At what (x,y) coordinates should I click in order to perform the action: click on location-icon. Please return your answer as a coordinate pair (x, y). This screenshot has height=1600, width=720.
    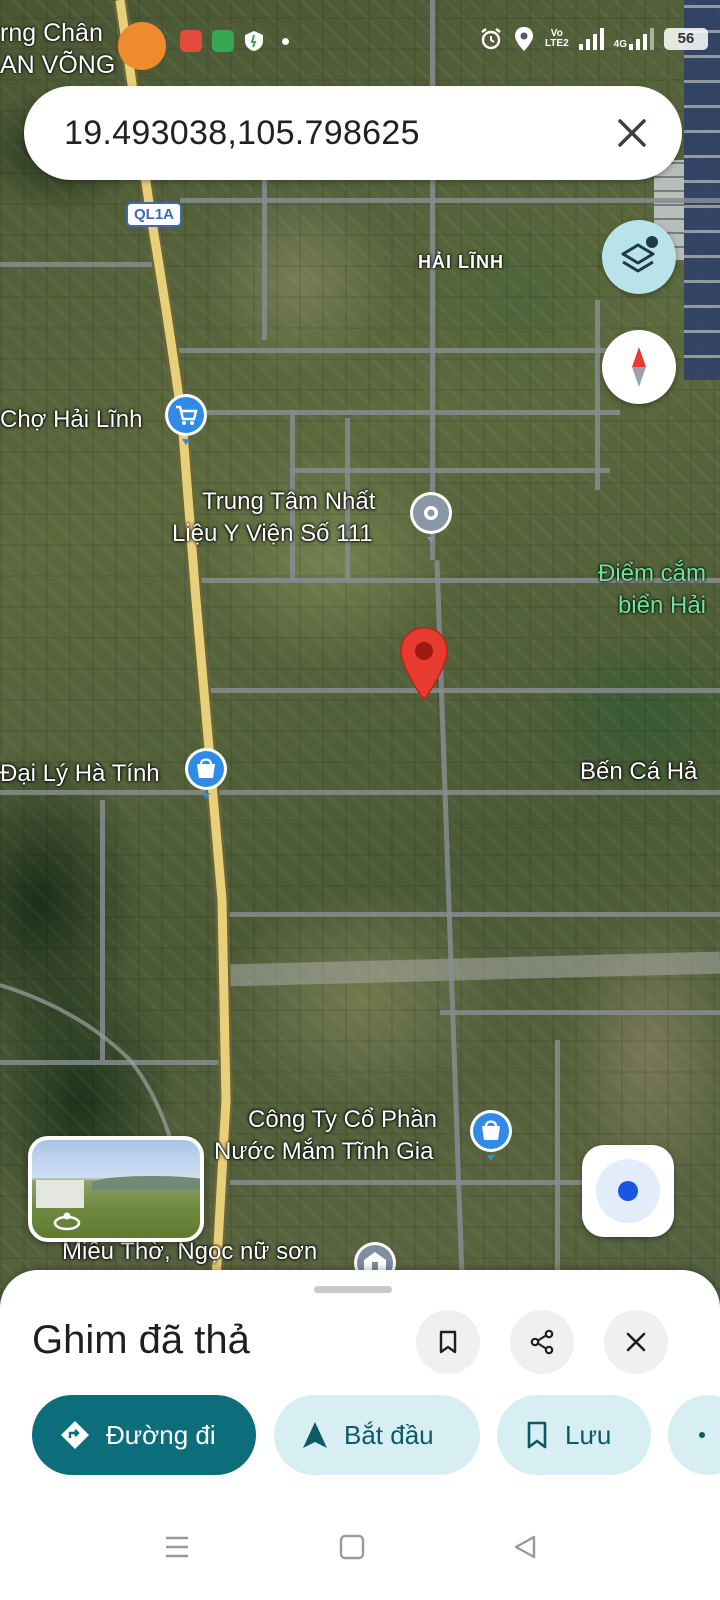
    Looking at the image, I should click on (523, 39).